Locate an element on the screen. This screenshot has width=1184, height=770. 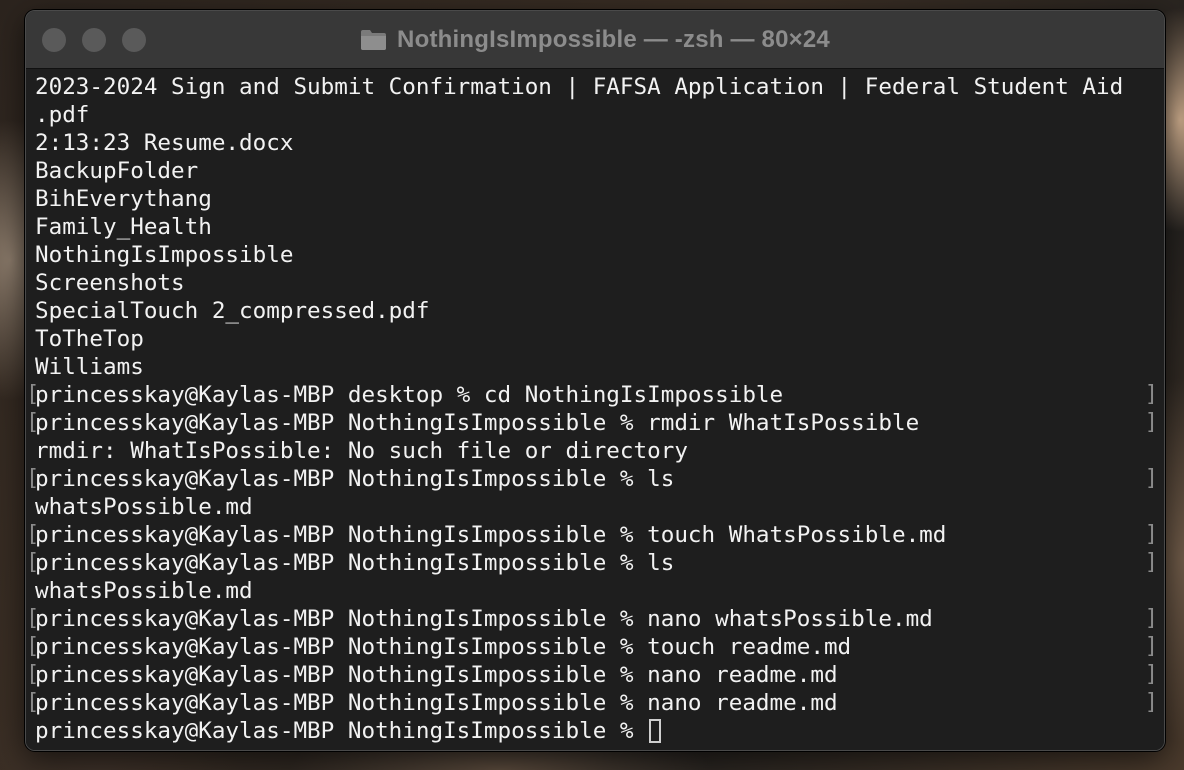
output-line: 2:13:23 Resume.docx is located at coordinates (164, 143).